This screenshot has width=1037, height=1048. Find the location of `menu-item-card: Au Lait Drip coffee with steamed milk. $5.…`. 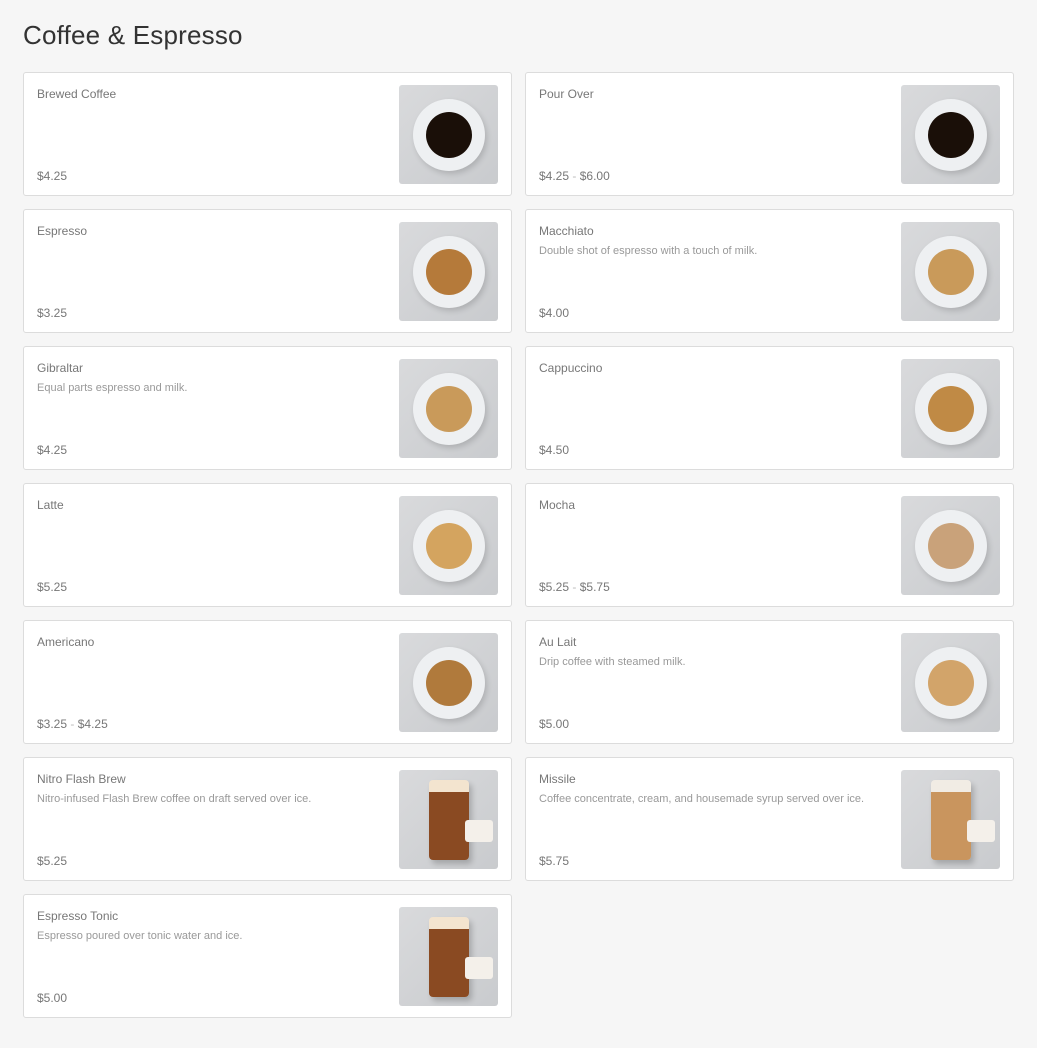

menu-item-card: Au Lait Drip coffee with steamed milk. $5.… is located at coordinates (769, 682).